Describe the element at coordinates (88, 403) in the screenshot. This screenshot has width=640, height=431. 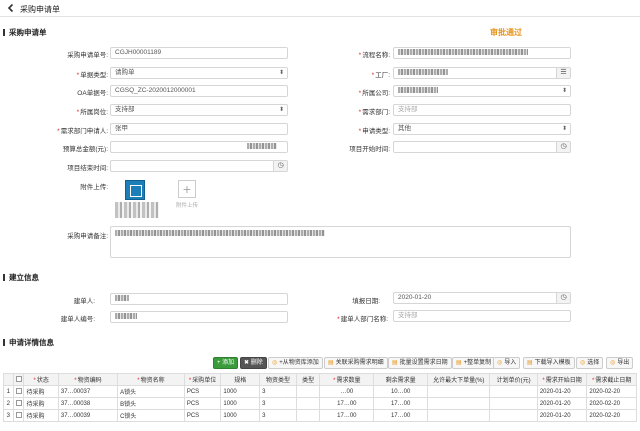
I see `cell-code: 37…00038` at that location.